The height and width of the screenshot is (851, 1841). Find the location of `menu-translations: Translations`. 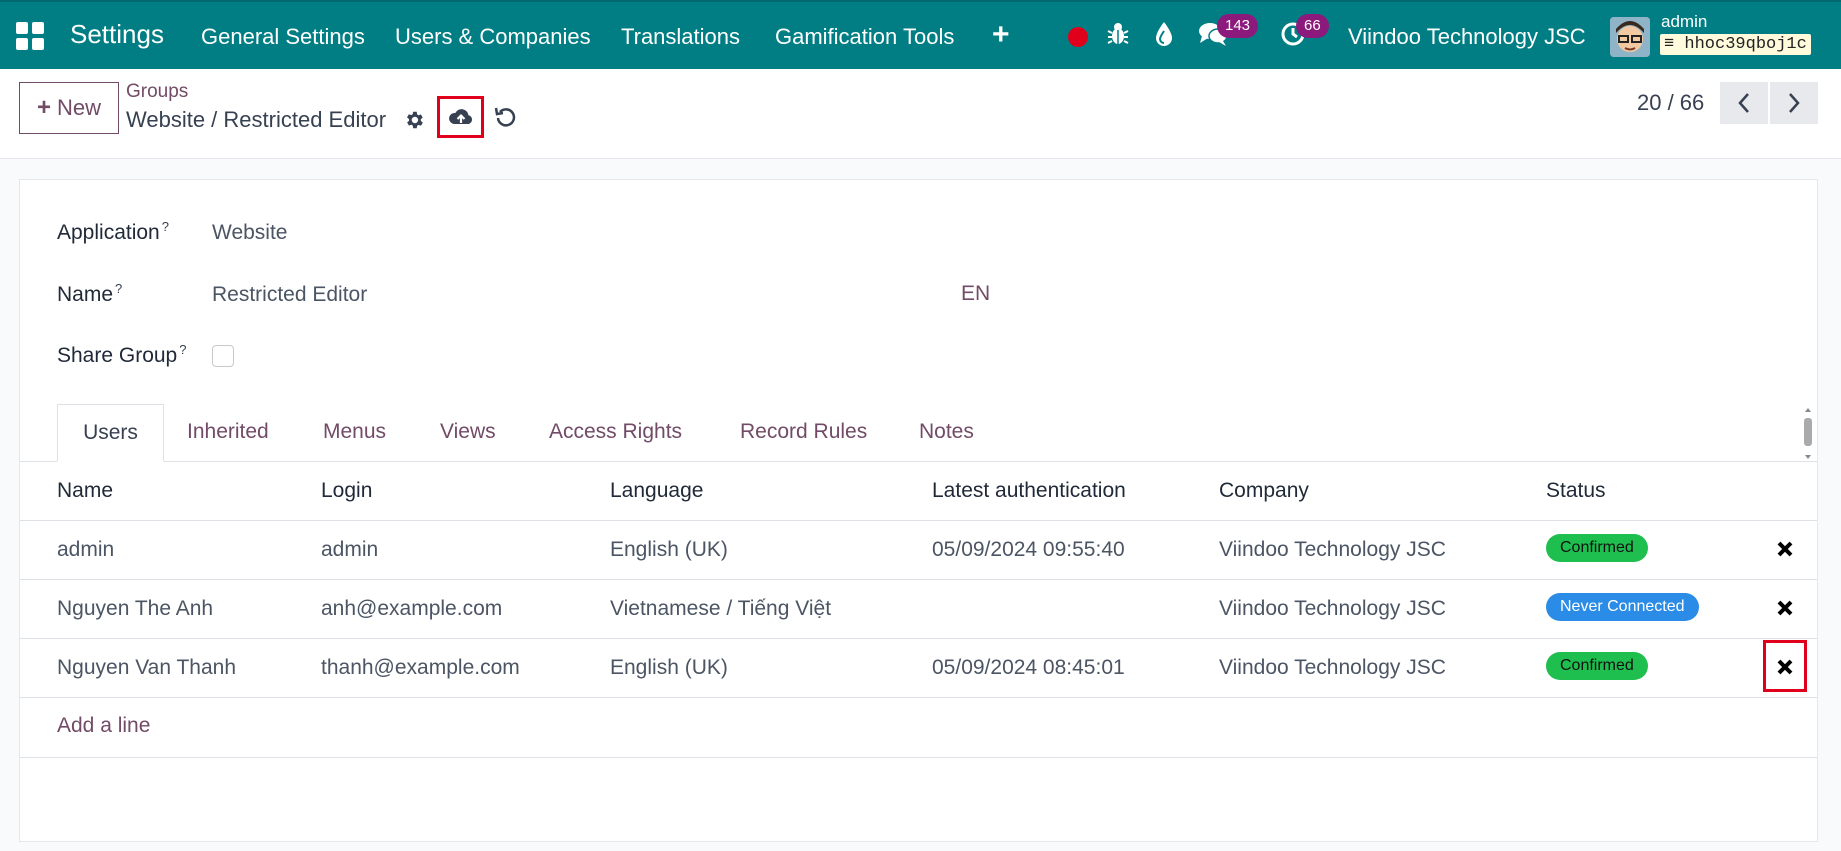

menu-translations: Translations is located at coordinates (680, 37).